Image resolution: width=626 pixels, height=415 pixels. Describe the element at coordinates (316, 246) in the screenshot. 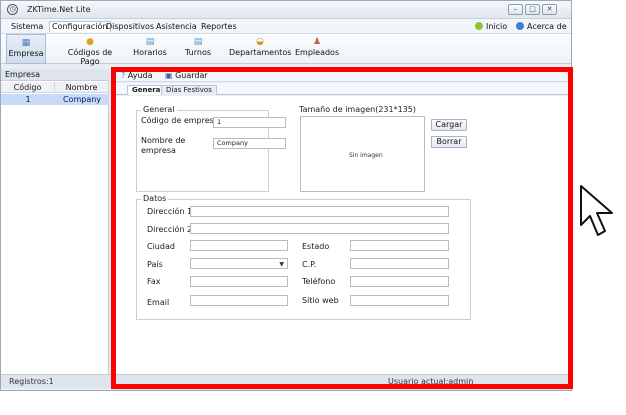

I see `estado-label: Estado` at that location.